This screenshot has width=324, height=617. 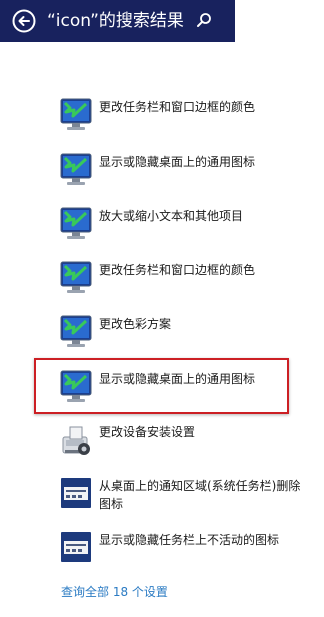 I want to click on result-item-label: 更改色彩方案, so click(x=135, y=324).